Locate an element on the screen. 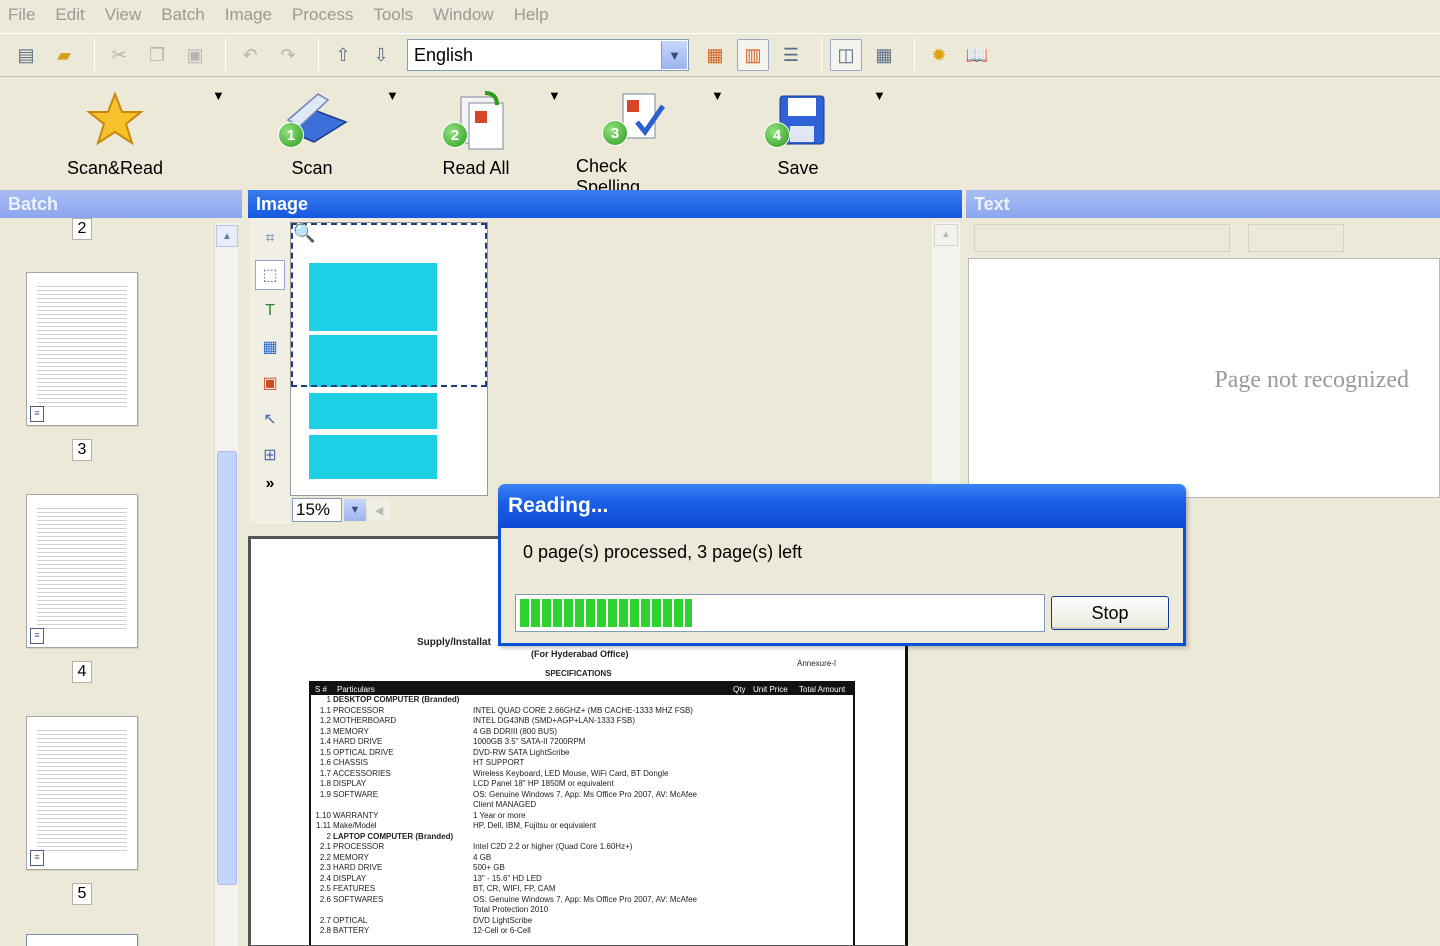 This screenshot has height=946, width=1440. table-cell: DVD LightScribe is located at coordinates (503, 920).